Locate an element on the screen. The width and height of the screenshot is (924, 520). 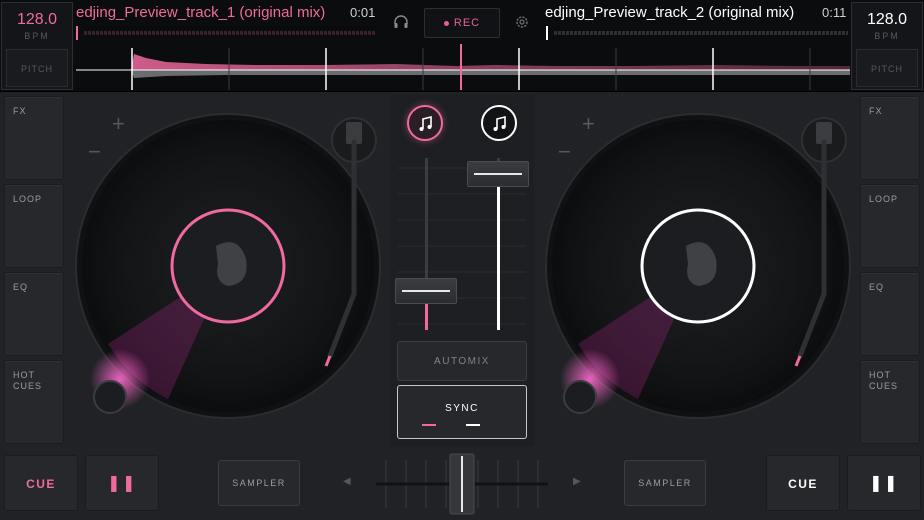
eq-button-left: EQ is located at coordinates (34, 314).